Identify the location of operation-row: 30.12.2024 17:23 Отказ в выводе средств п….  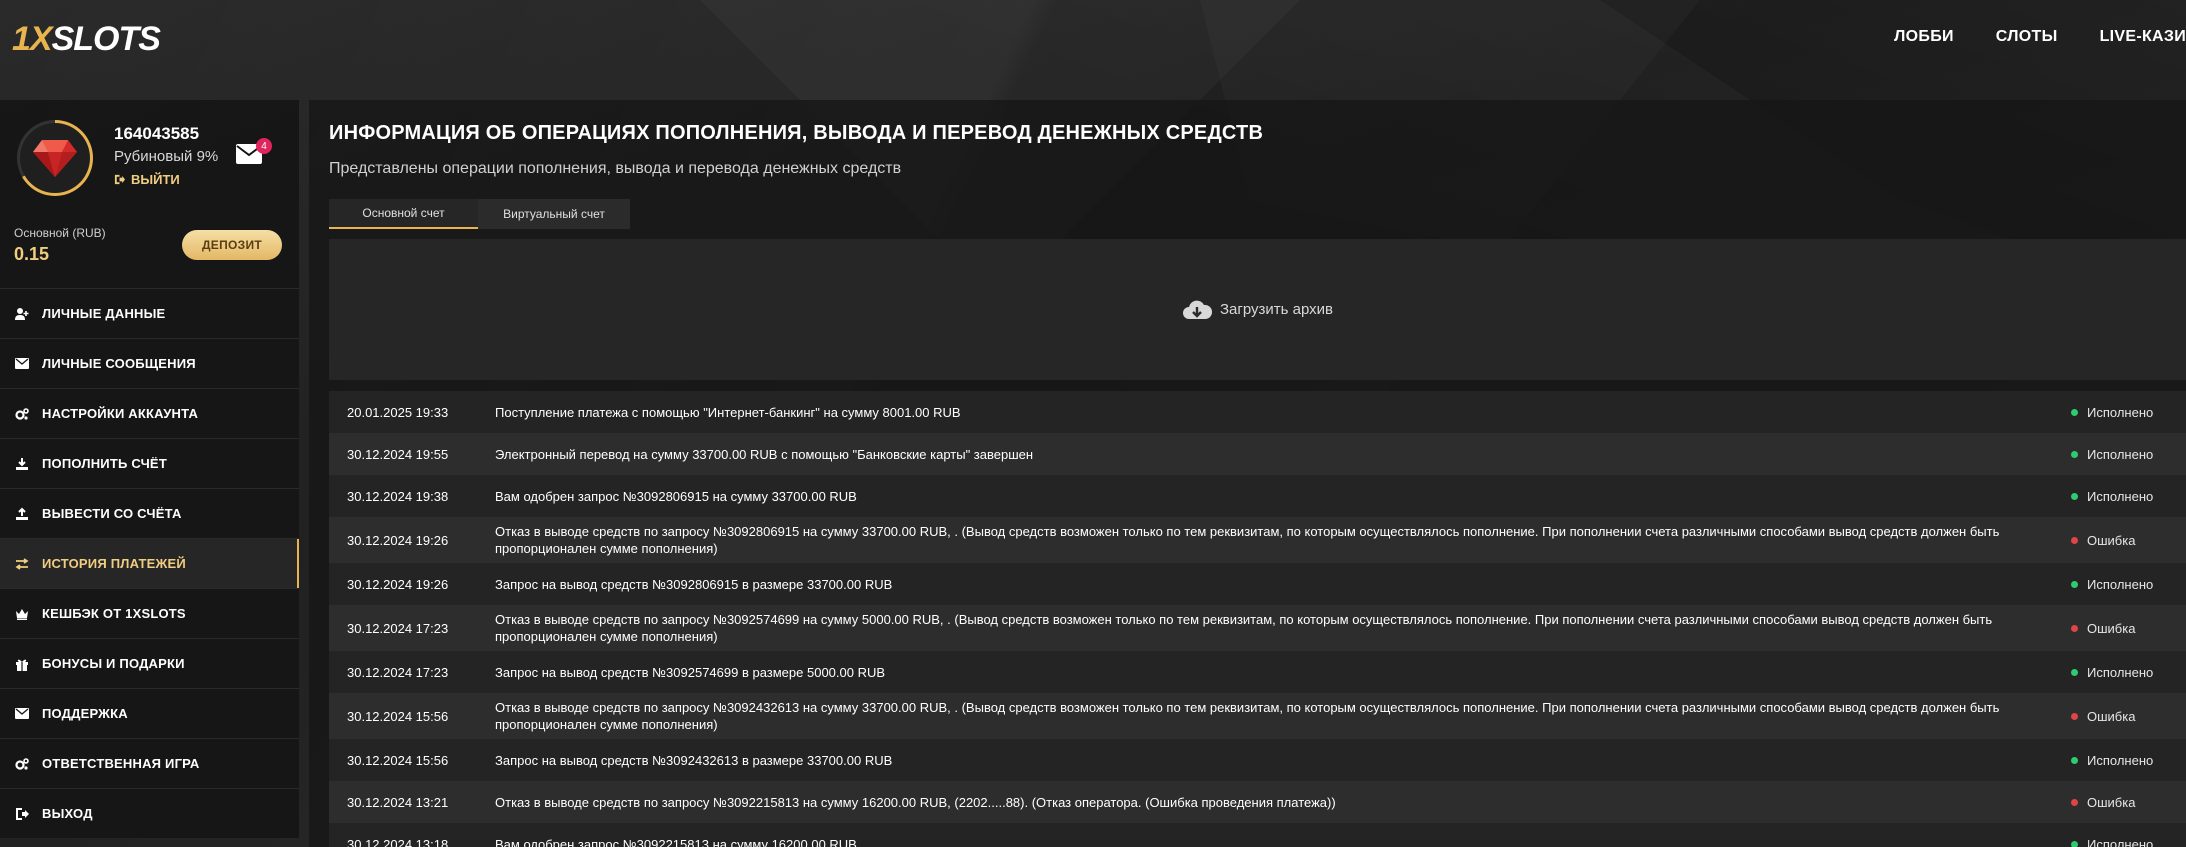
(1257, 628).